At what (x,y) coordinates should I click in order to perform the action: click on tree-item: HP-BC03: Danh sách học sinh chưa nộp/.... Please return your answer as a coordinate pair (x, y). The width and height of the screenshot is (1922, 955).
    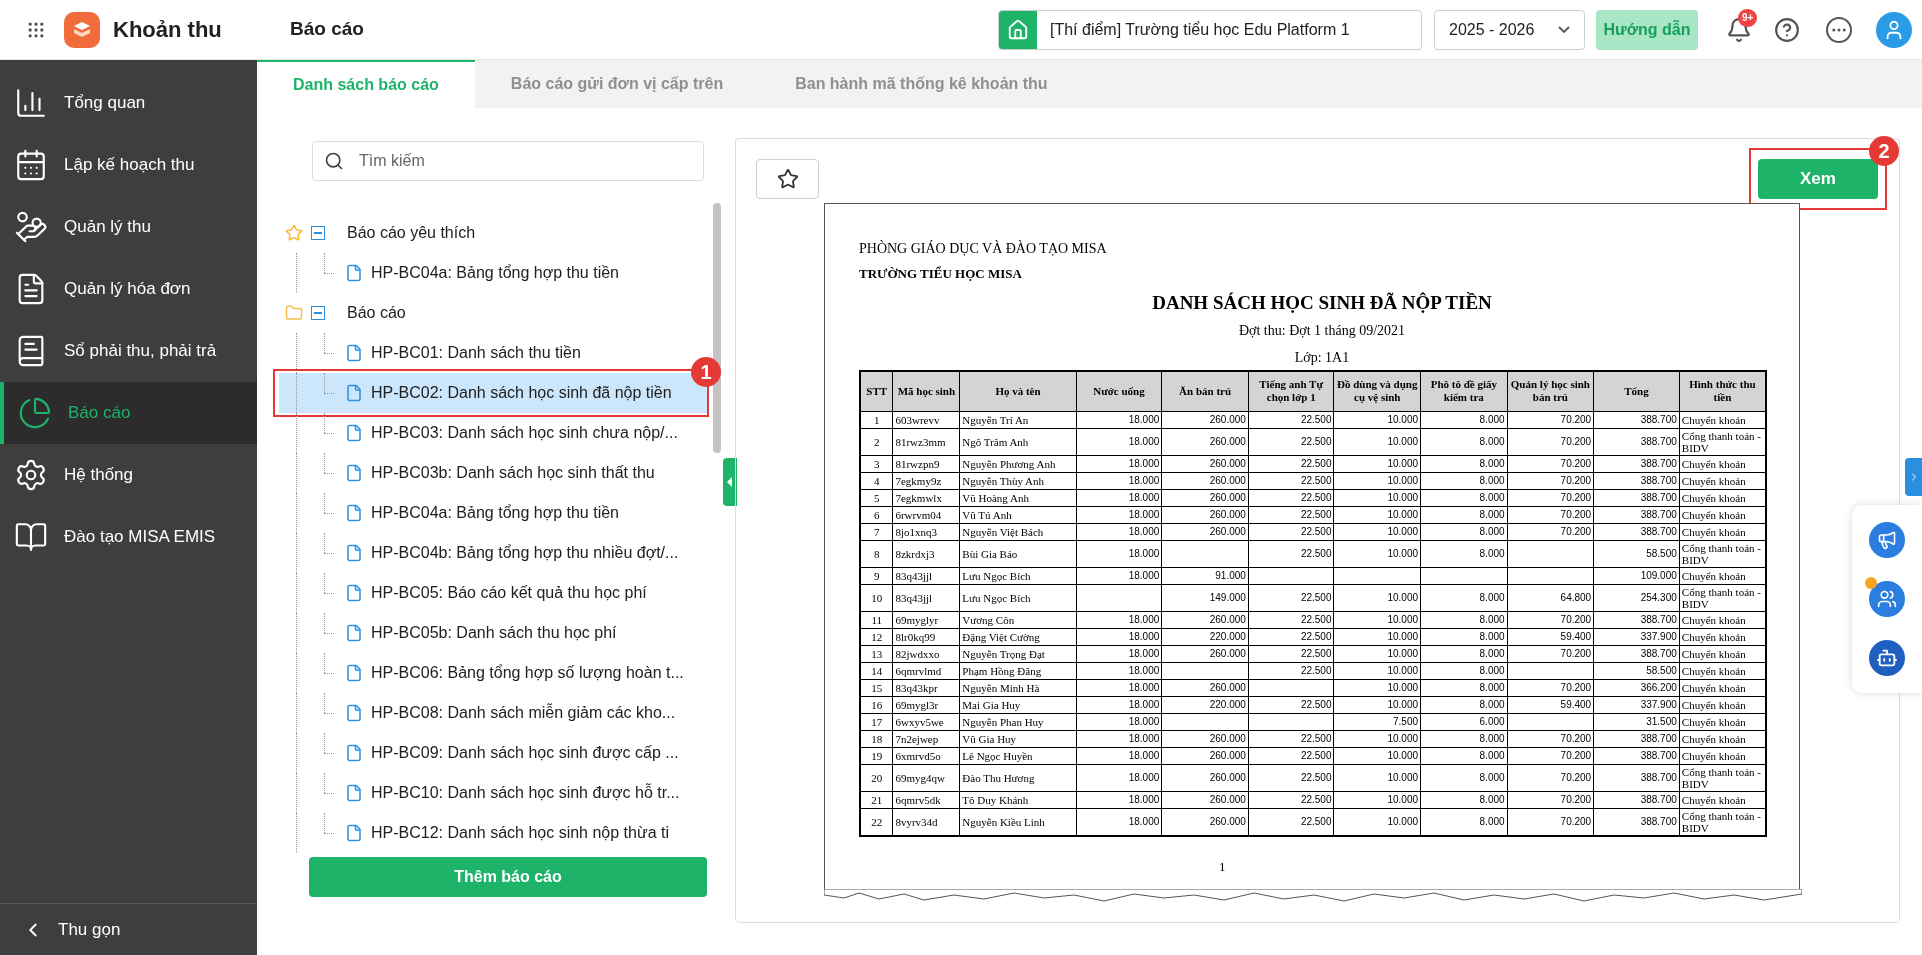
    Looking at the image, I should click on (493, 433).